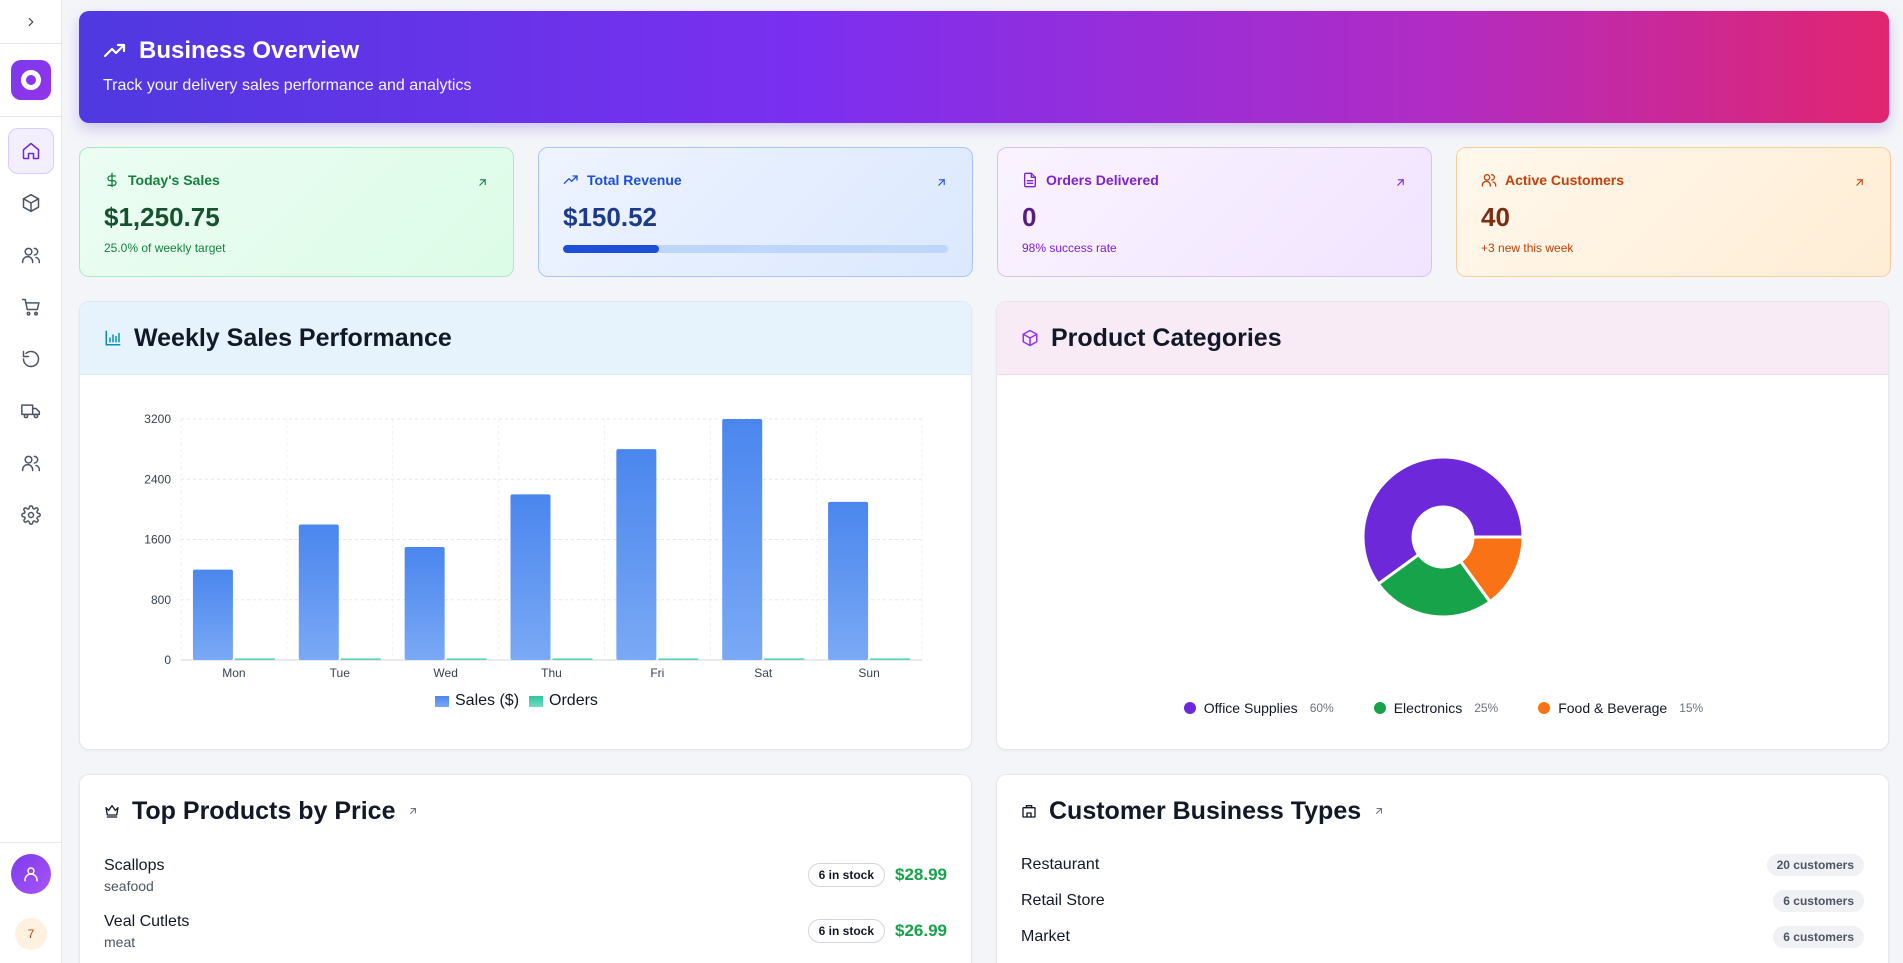 This screenshot has width=1903, height=963. I want to click on list-item: Scallops seafood 6 in stock $28.99, so click(525, 875).